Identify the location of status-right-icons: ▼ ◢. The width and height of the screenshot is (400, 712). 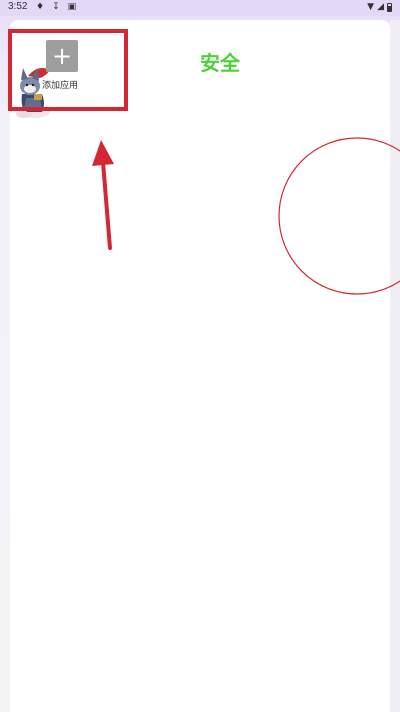
(379, 7).